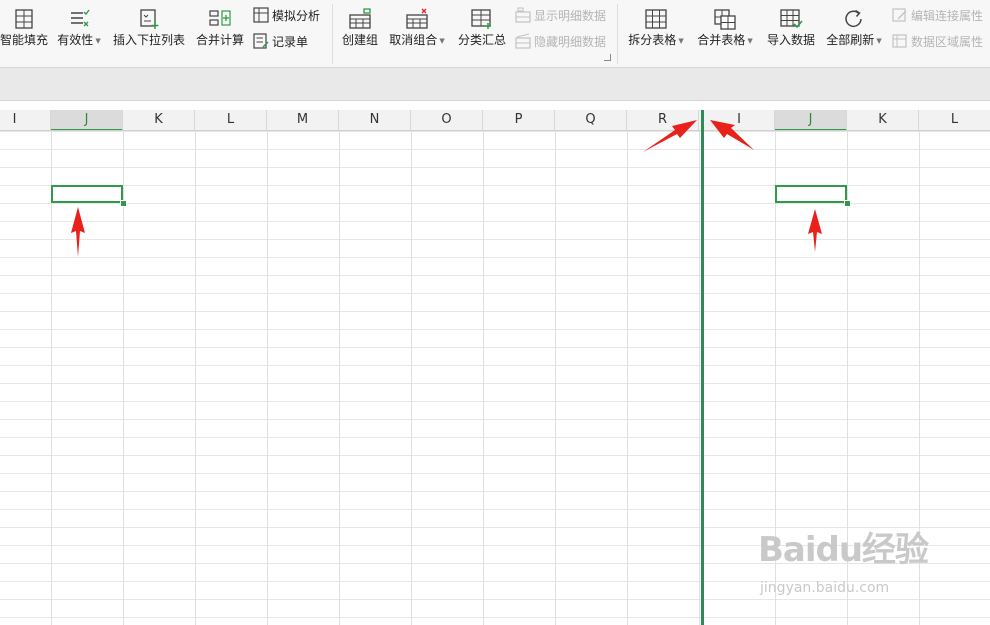 The height and width of the screenshot is (625, 990). Describe the element at coordinates (825, 588) in the screenshot. I see `watermark-url: jingyan.baidu.com` at that location.